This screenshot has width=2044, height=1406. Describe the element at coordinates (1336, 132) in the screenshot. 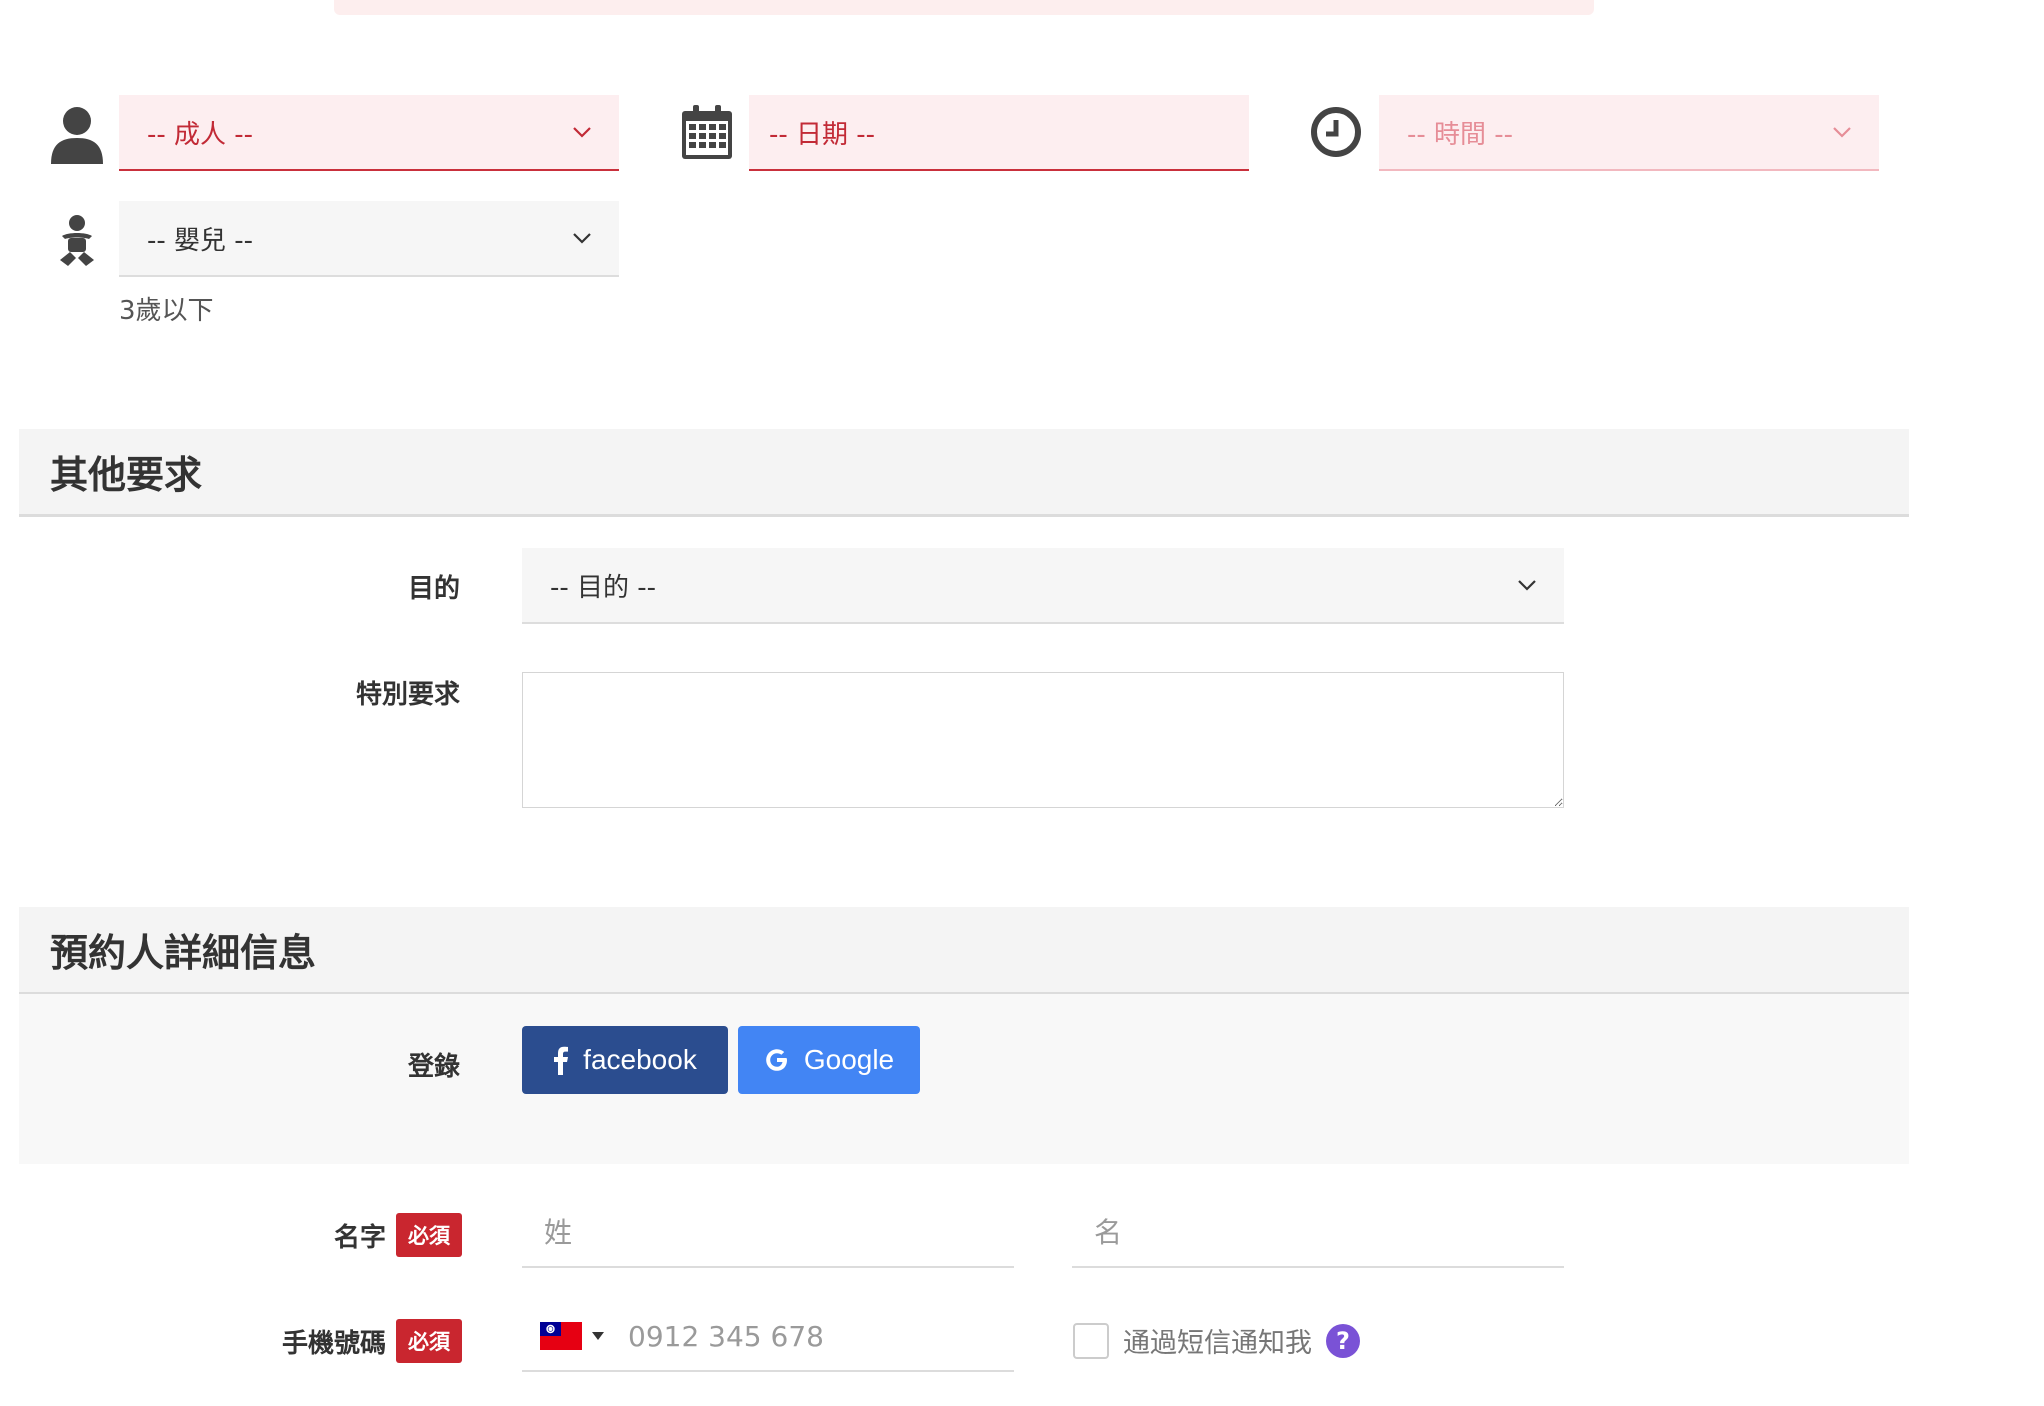

I see `clock-icon` at that location.